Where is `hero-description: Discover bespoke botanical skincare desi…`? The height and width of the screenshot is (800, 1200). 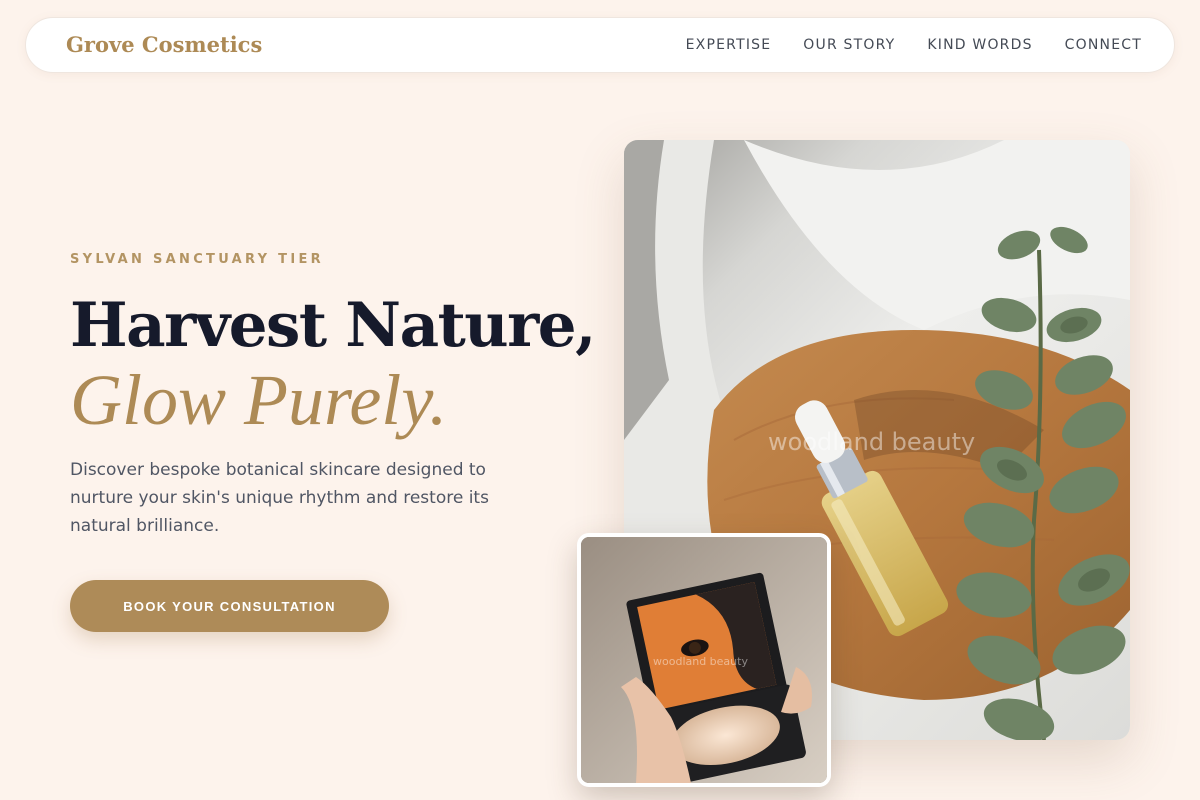
hero-description: Discover bespoke botanical skincare desi… is located at coordinates (279, 498).